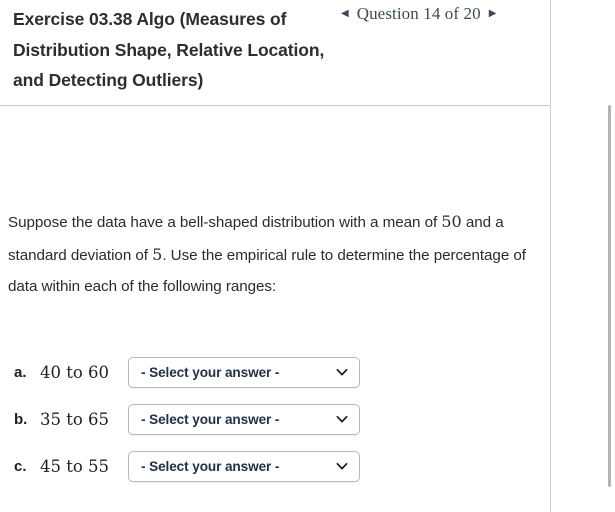 The height and width of the screenshot is (512, 615). Describe the element at coordinates (20, 372) in the screenshot. I see `answer-letter-a: a.` at that location.